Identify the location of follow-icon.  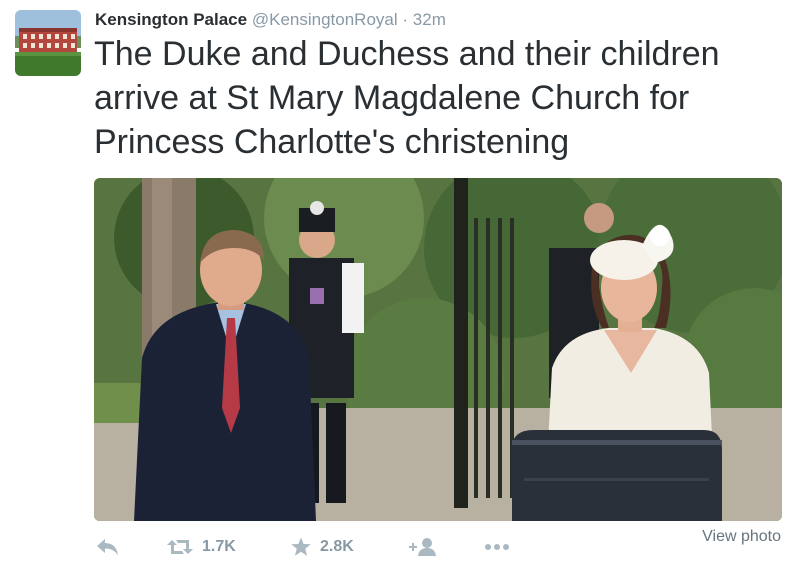
(422, 547).